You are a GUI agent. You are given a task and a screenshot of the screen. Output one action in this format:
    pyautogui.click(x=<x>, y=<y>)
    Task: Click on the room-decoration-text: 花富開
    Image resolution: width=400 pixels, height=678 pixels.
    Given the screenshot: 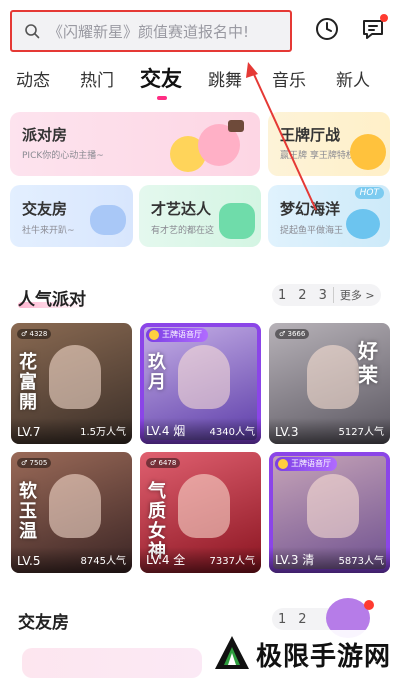 What is the action you would take?
    pyautogui.click(x=28, y=382)
    